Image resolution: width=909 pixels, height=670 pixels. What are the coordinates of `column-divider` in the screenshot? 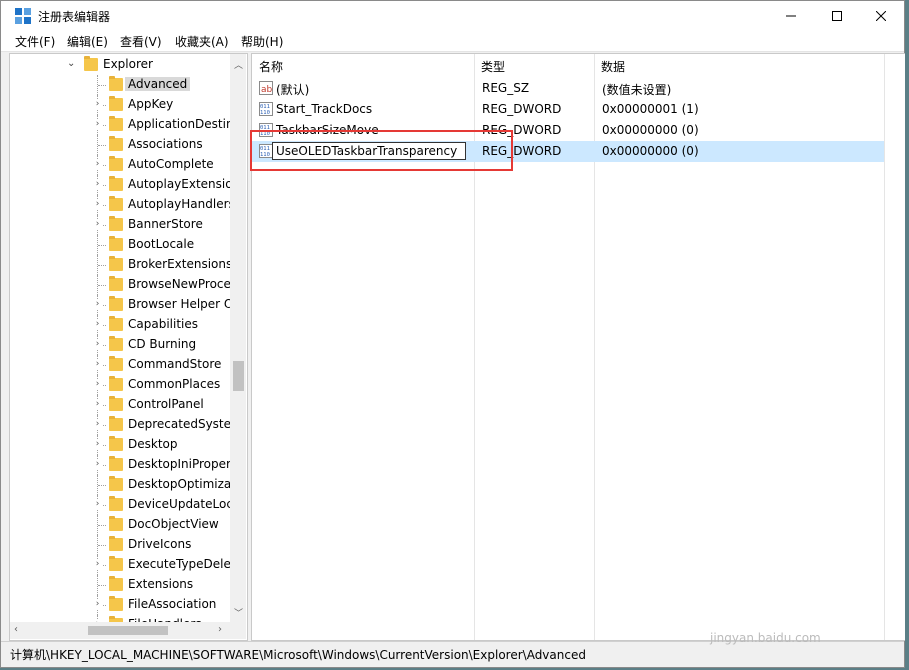 It's located at (884, 347).